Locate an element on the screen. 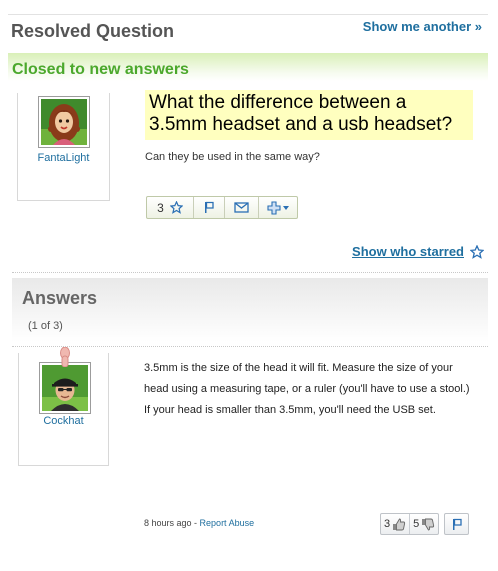 This screenshot has height=571, width=498. question-body: Can they be used in the same way? is located at coordinates (232, 157).